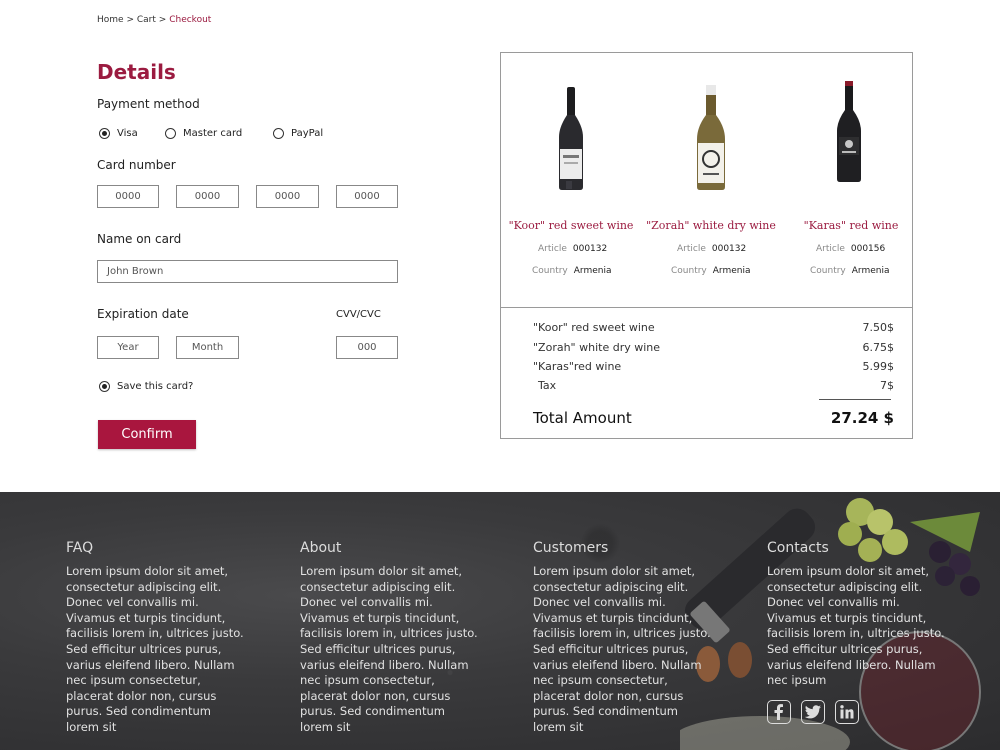 The width and height of the screenshot is (1000, 750). What do you see at coordinates (128, 347) in the screenshot?
I see `expiry-year-input: Year` at bounding box center [128, 347].